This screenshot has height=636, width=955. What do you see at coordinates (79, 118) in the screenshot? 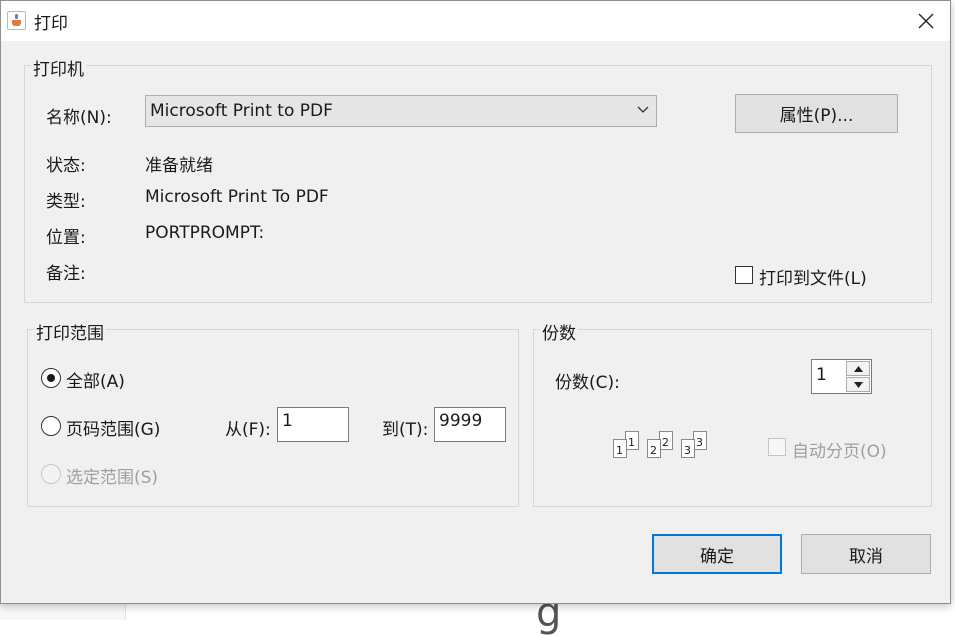
I see `printer-name-label: 名称(N):` at bounding box center [79, 118].